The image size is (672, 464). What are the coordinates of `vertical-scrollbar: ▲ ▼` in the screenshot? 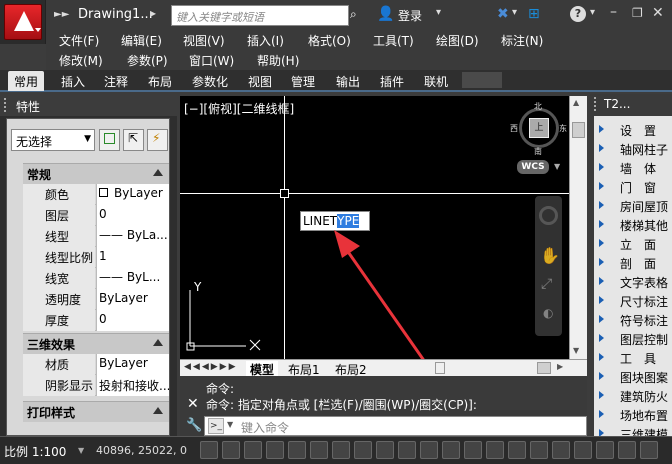 It's located at (578, 227).